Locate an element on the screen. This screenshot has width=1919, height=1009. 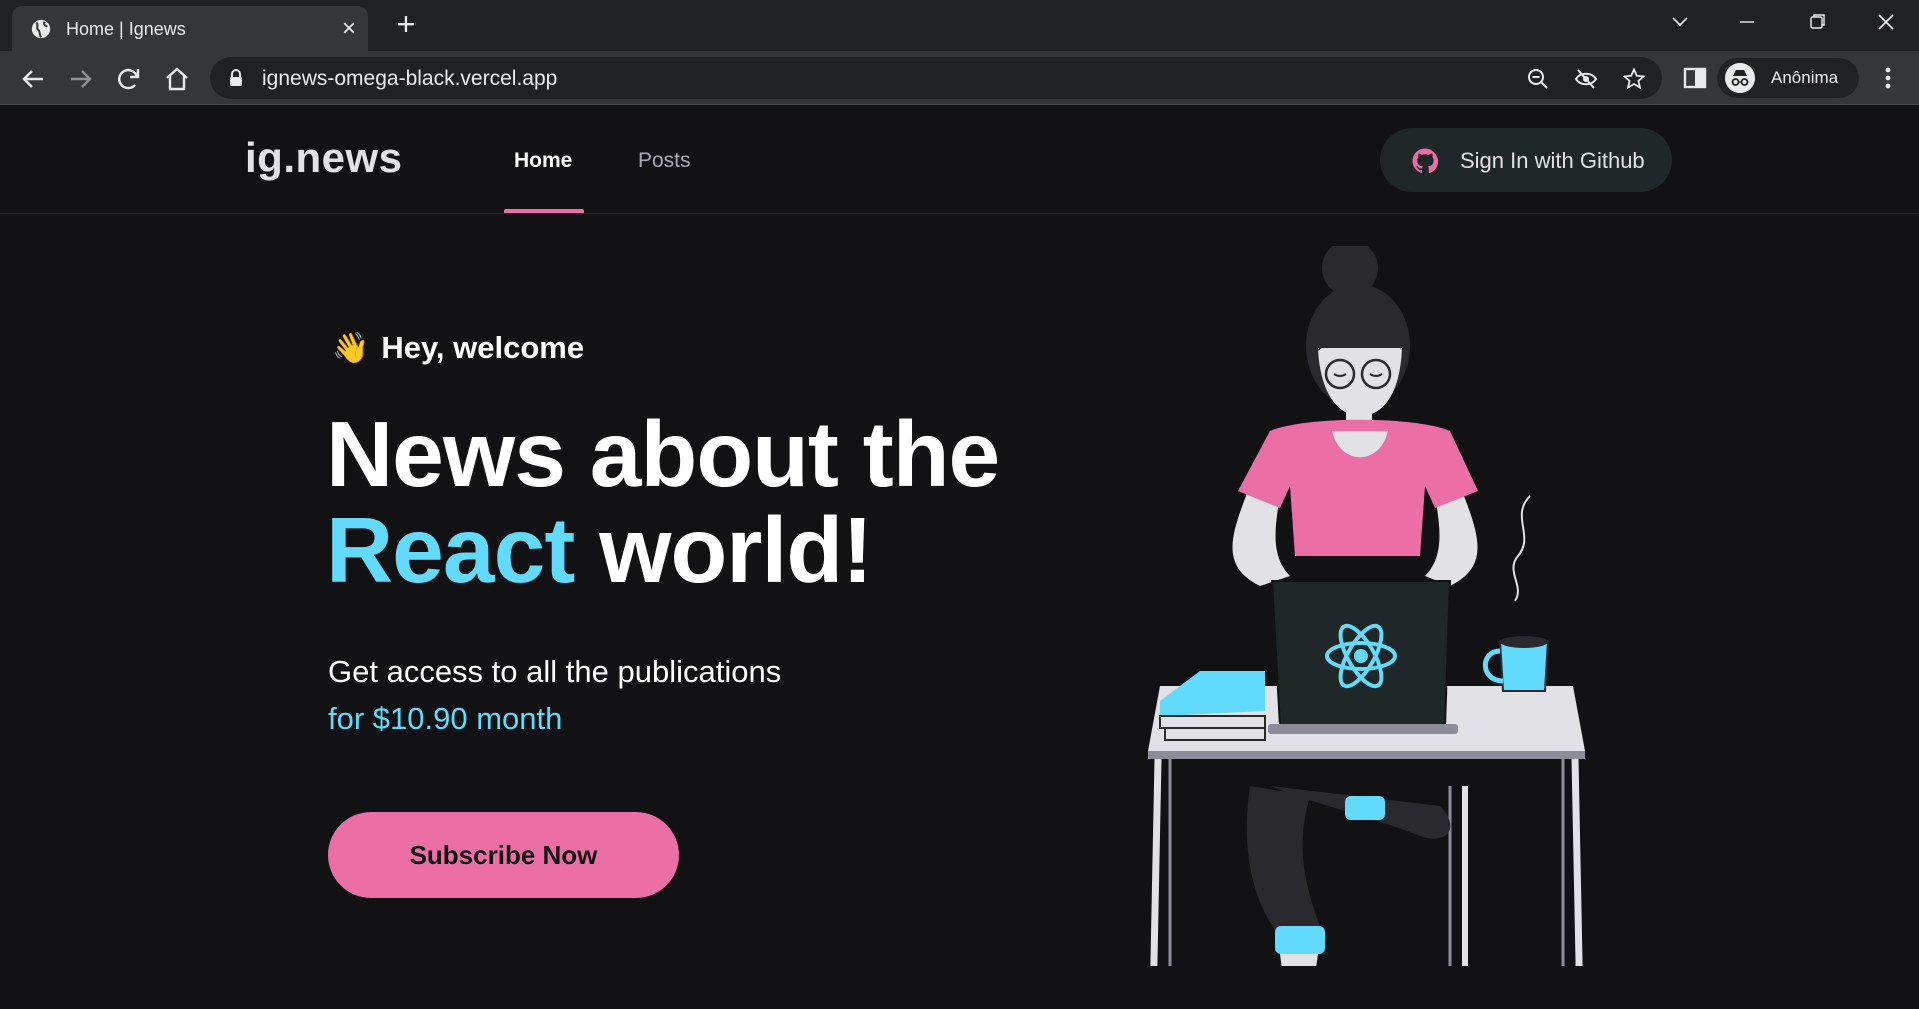
nav-link-posts: Posts is located at coordinates (664, 161).